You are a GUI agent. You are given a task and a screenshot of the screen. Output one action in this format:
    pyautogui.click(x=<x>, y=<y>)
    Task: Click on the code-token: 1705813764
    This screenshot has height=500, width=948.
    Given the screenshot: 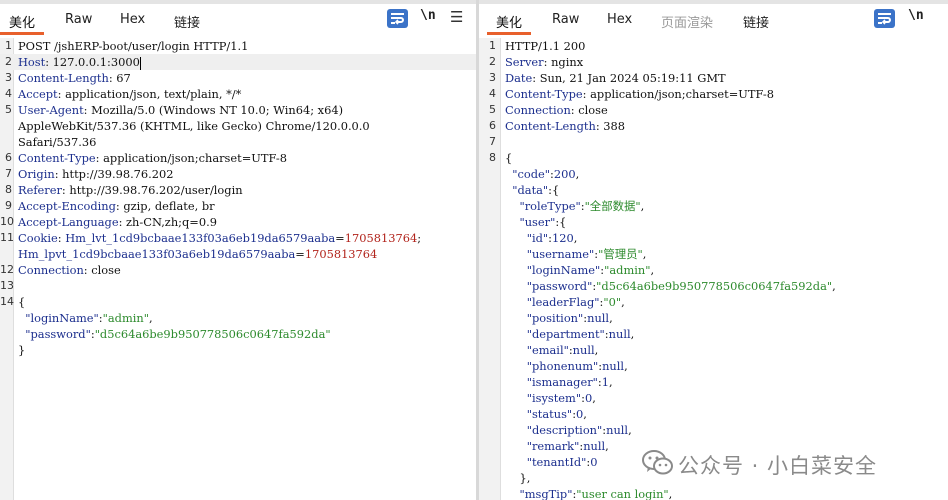 What is the action you would take?
    pyautogui.click(x=341, y=254)
    